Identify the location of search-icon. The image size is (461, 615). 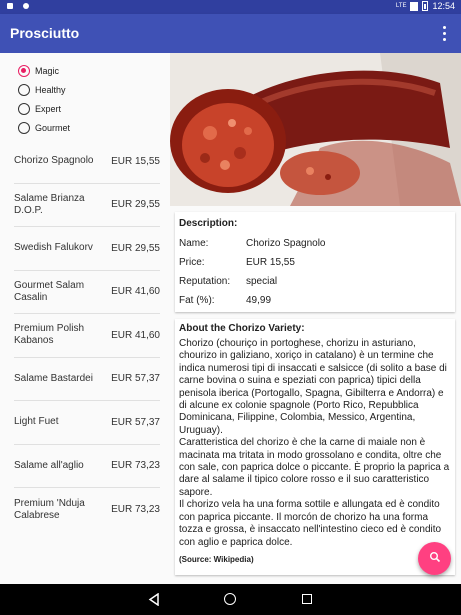
(435, 559).